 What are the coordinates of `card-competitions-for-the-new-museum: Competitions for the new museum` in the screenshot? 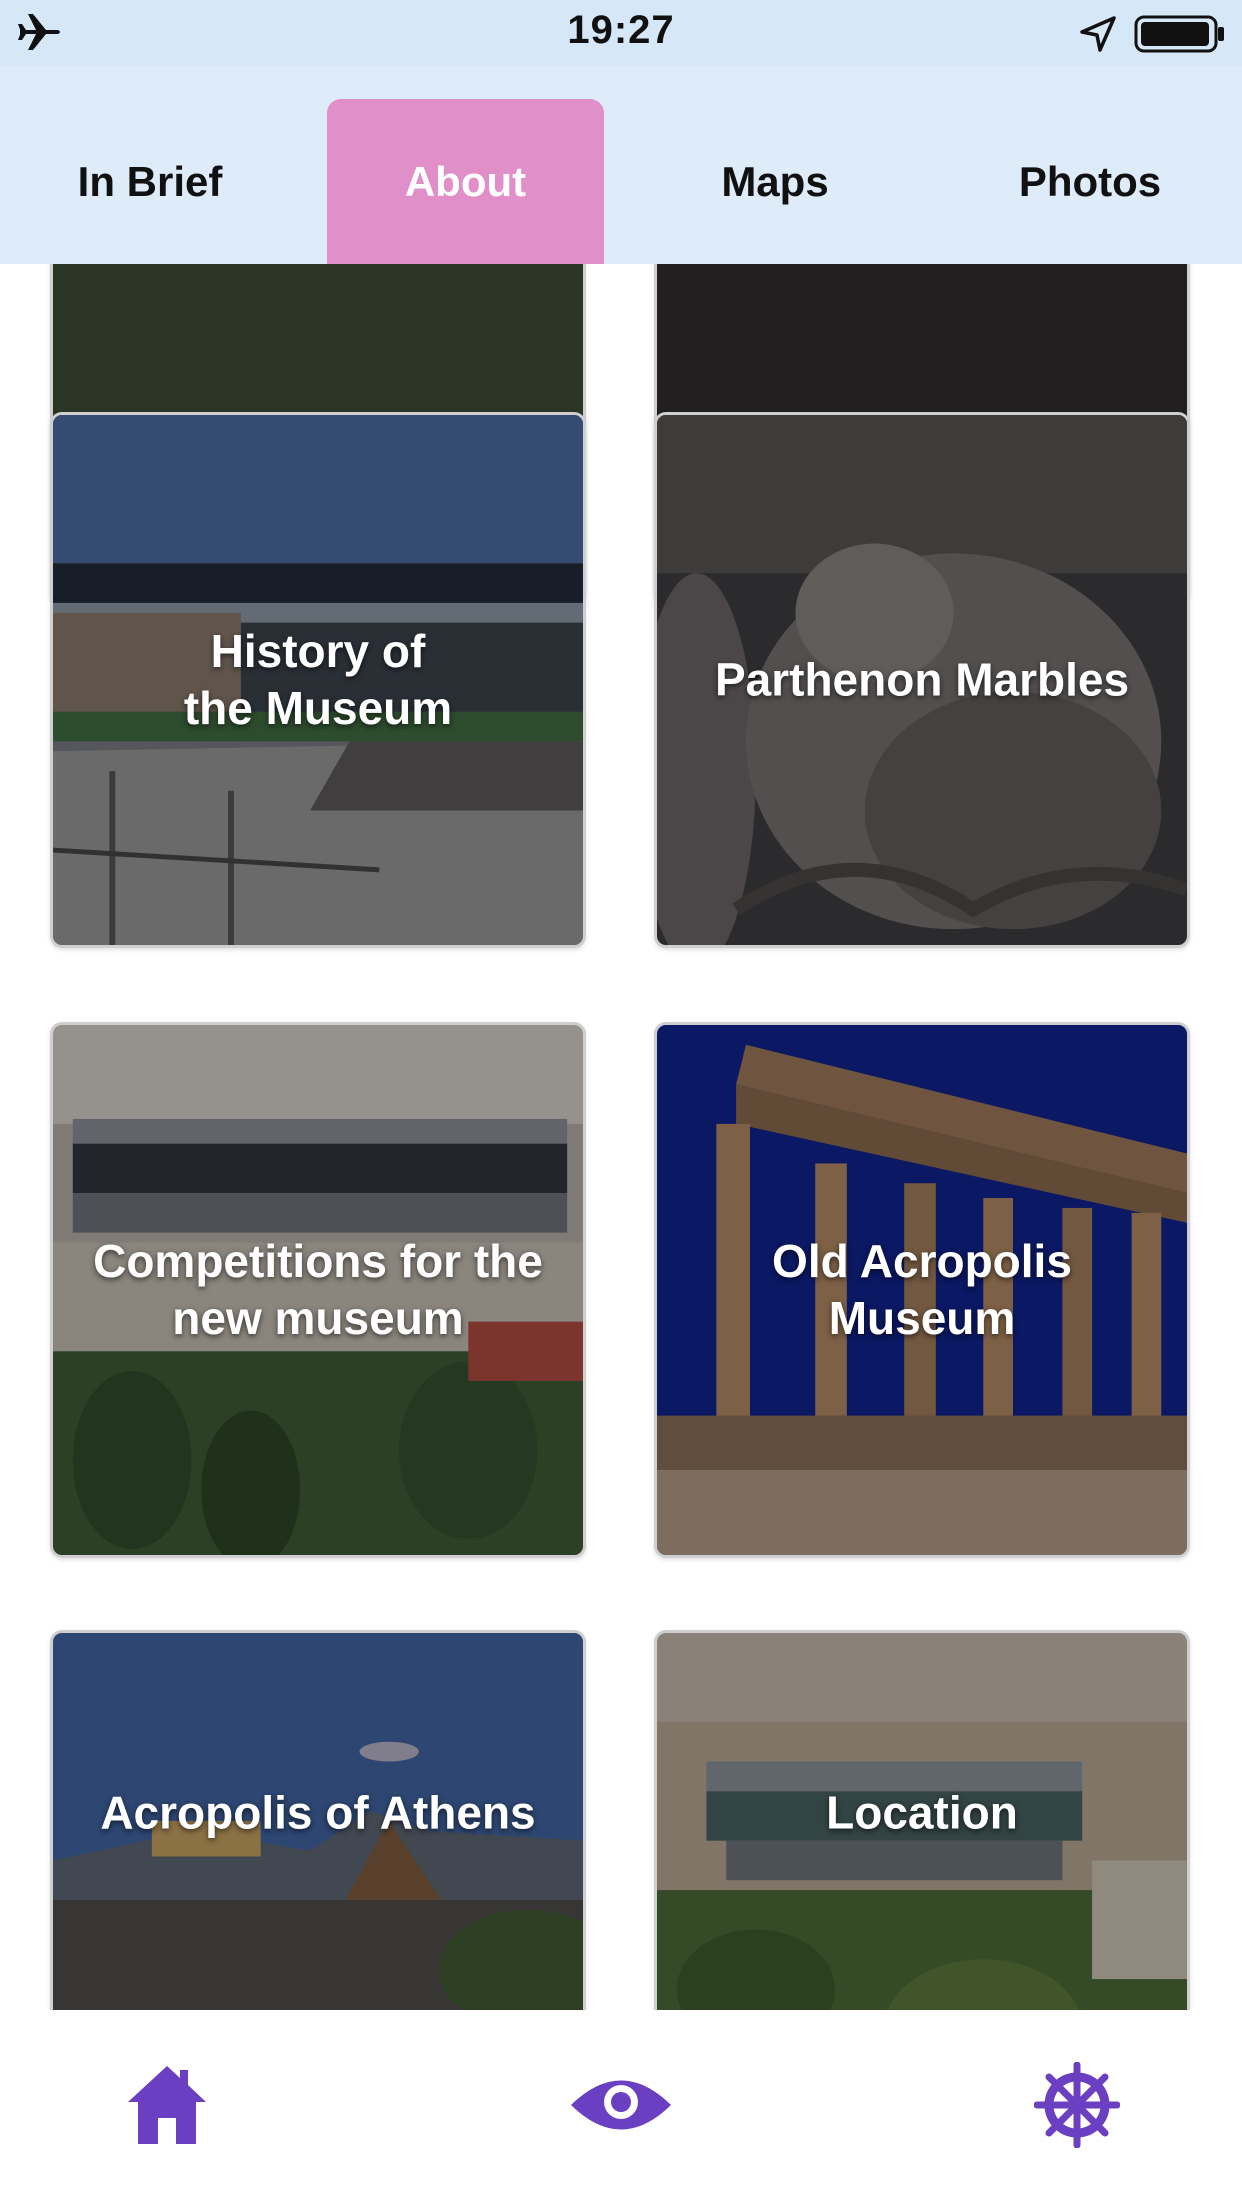 It's located at (318, 1290).